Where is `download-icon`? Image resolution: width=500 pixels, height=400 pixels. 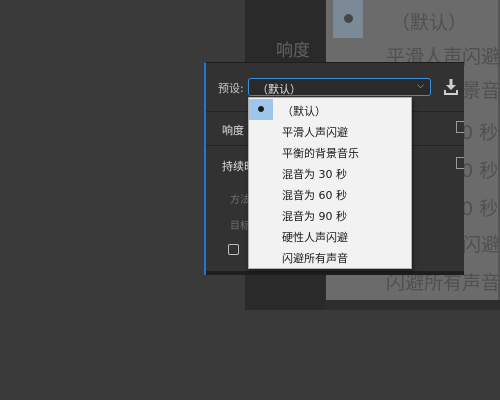 download-icon is located at coordinates (451, 87).